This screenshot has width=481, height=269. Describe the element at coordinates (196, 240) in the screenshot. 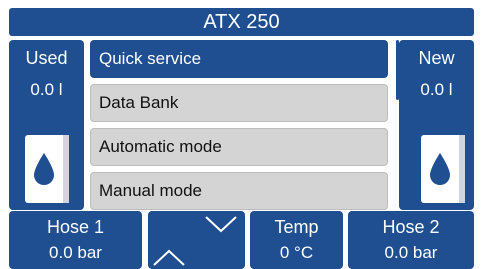

I see `navigation-pad` at that location.